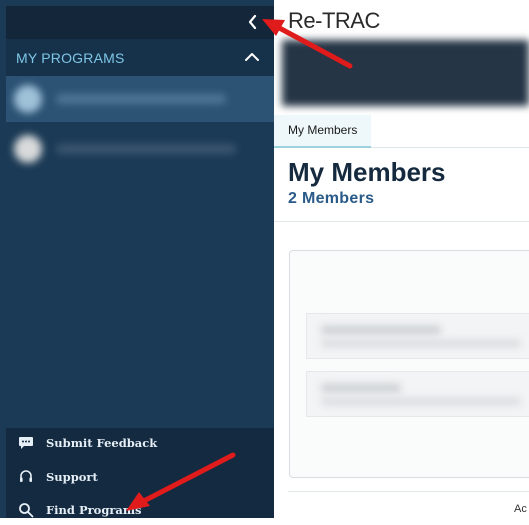  I want to click on search-icon, so click(26, 510).